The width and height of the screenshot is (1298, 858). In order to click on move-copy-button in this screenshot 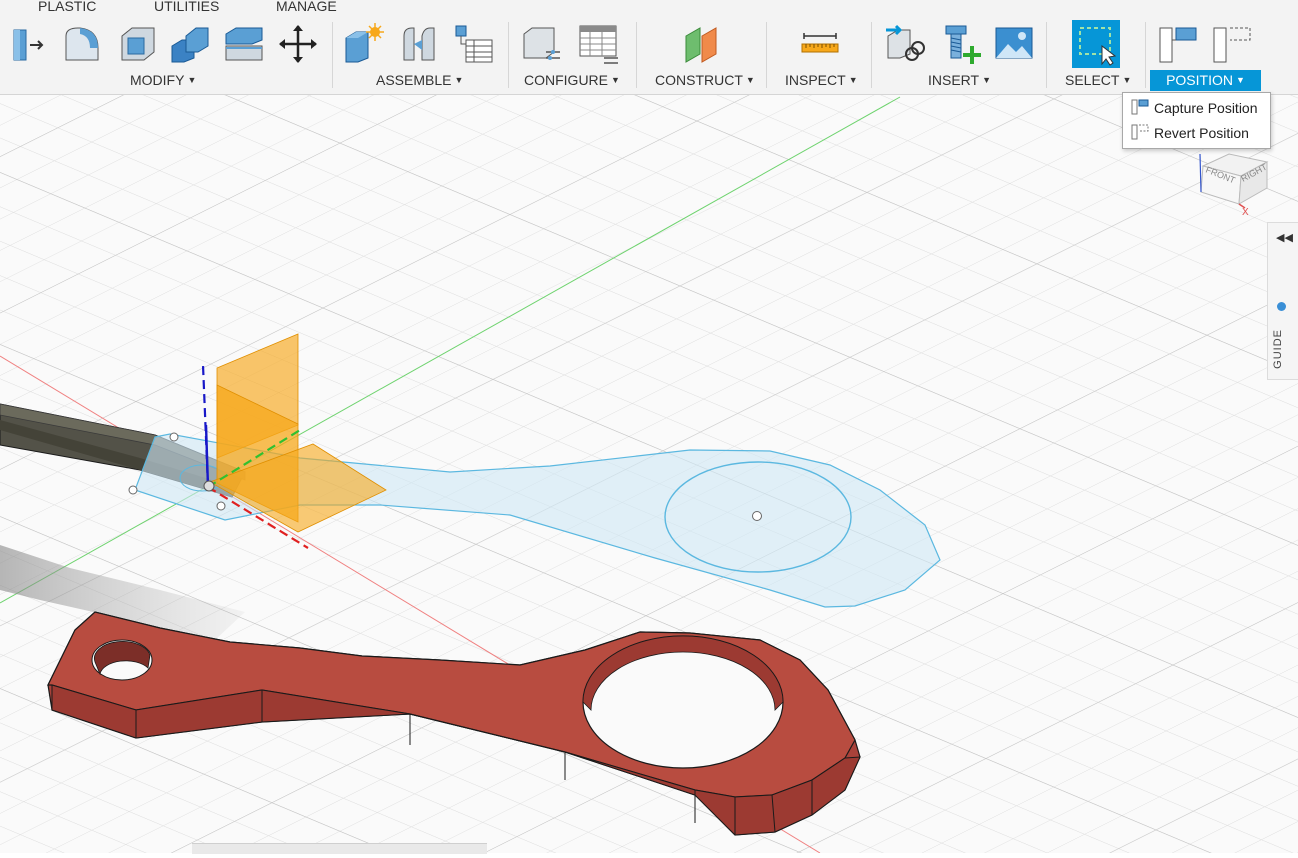, I will do `click(298, 44)`.